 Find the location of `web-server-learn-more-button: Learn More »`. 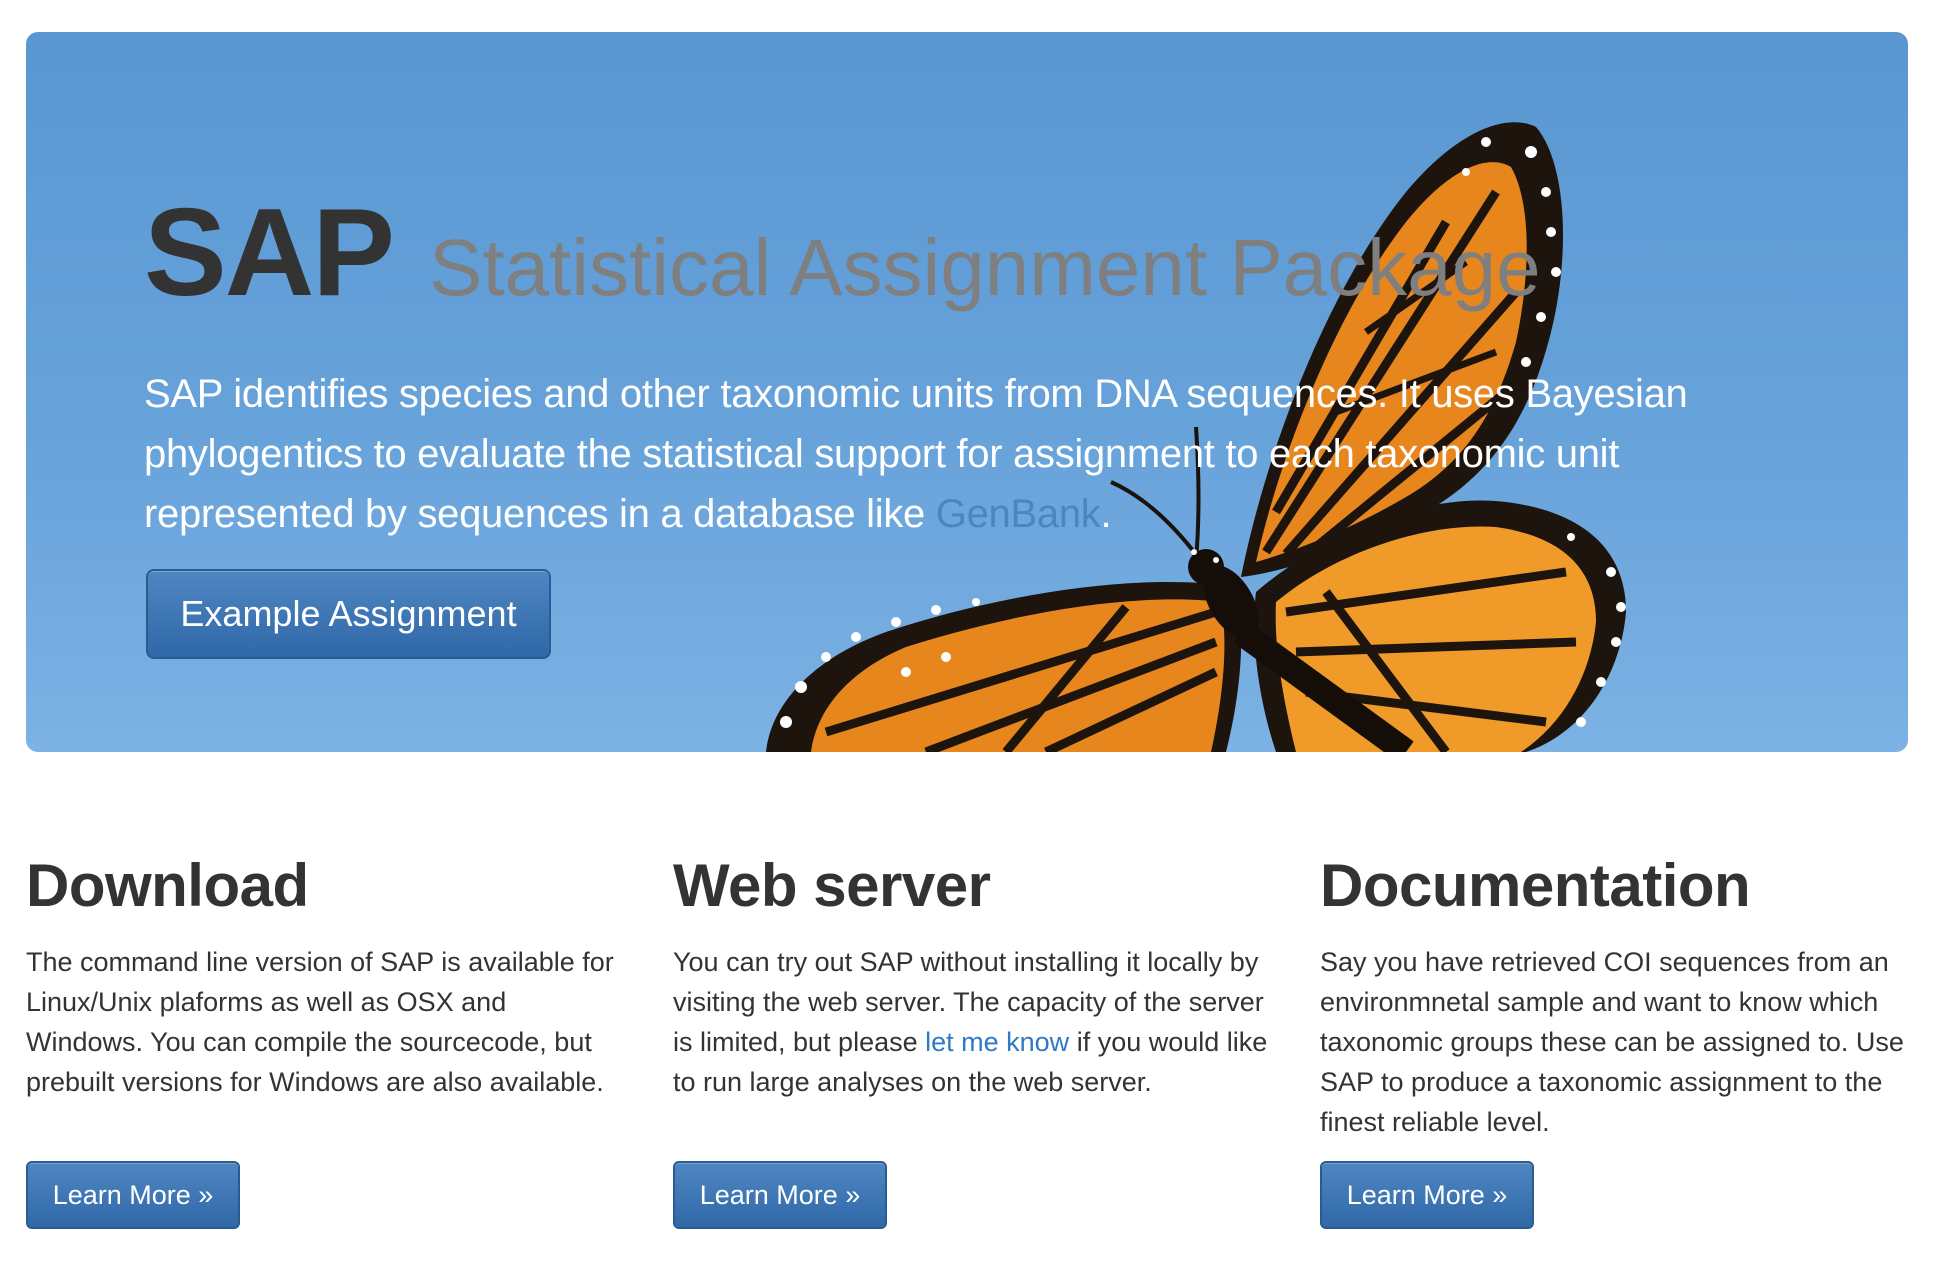

web-server-learn-more-button: Learn More » is located at coordinates (780, 1195).